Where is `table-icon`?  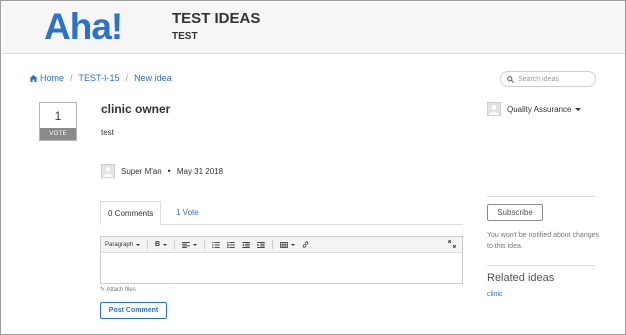
table-icon is located at coordinates (284, 244).